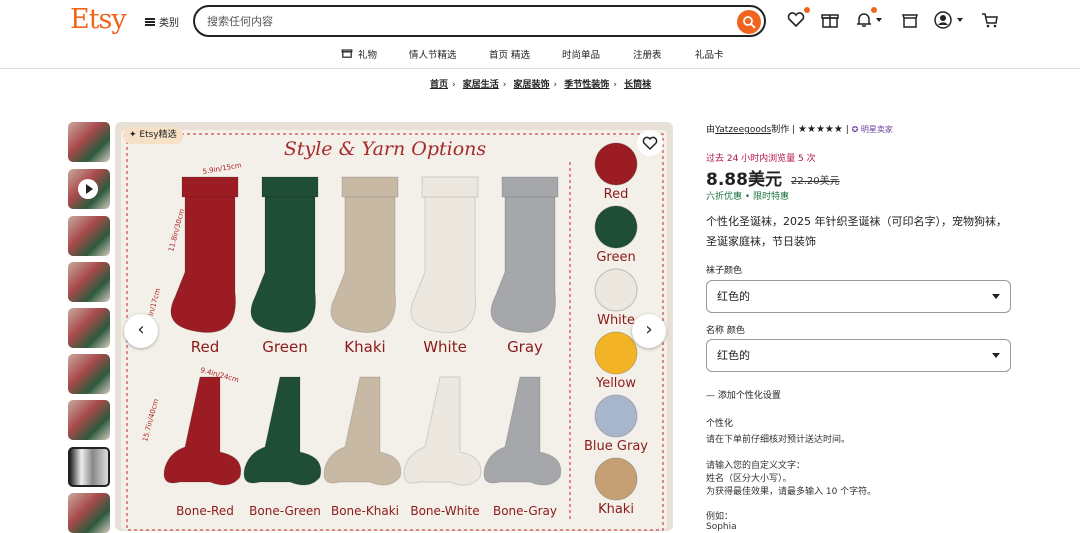 The image size is (1080, 533). Describe the element at coordinates (756, 466) in the screenshot. I see `instruction-line: 请输入您的自定义文字：` at that location.